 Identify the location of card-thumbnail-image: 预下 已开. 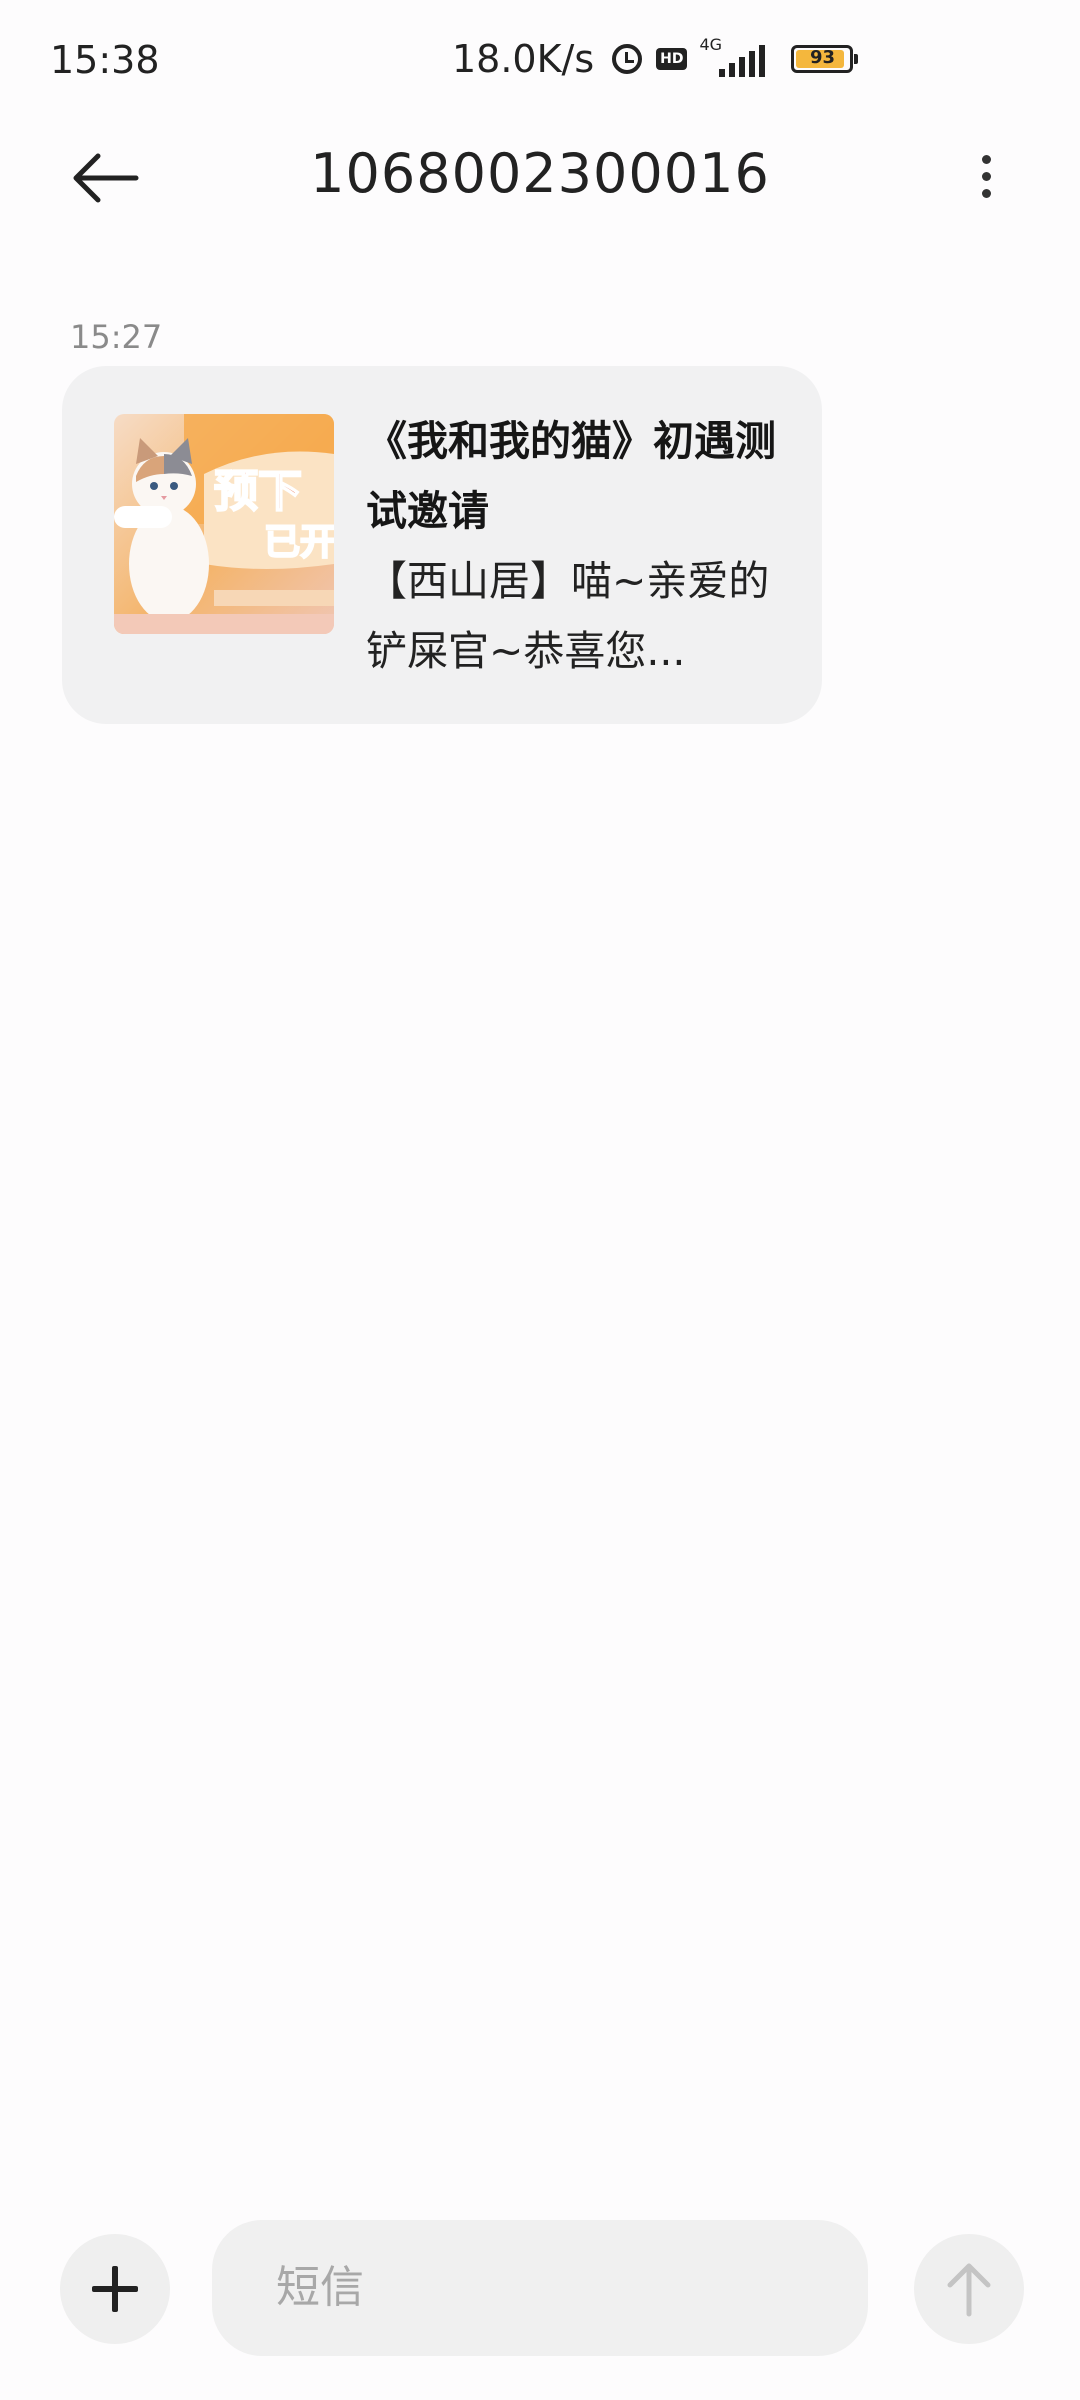
(224, 524).